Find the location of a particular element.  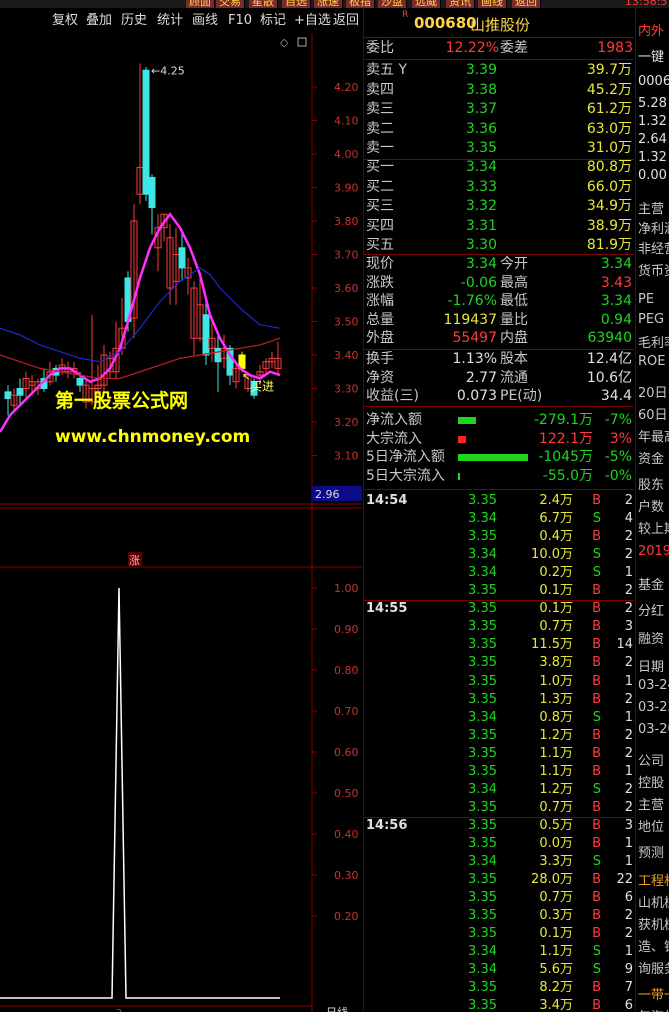

bottom-tab-daily: 日线 is located at coordinates (337, 1008).